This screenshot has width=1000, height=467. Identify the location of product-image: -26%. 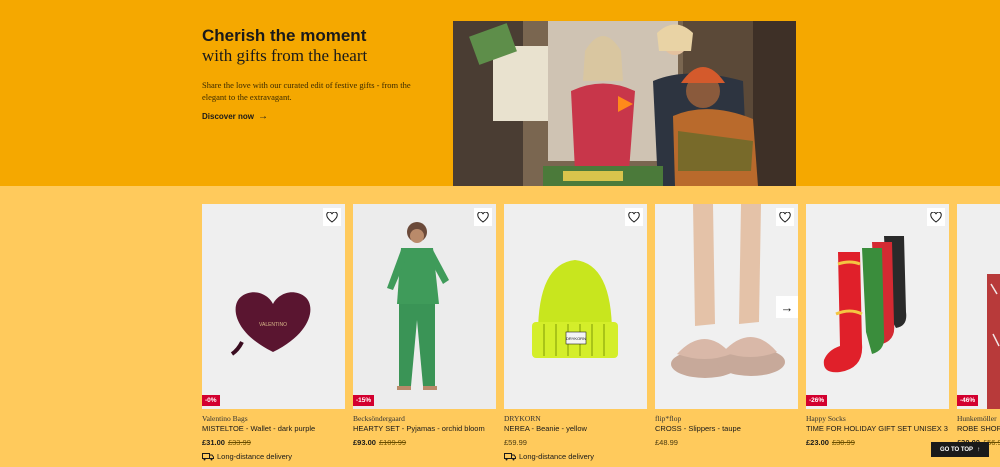
(877, 306).